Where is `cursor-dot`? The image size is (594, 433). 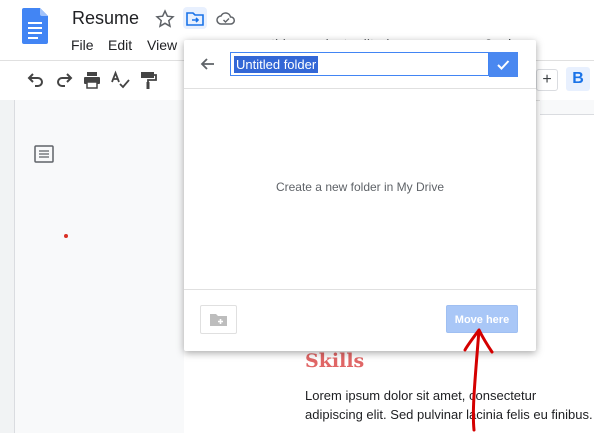
cursor-dot is located at coordinates (66, 236).